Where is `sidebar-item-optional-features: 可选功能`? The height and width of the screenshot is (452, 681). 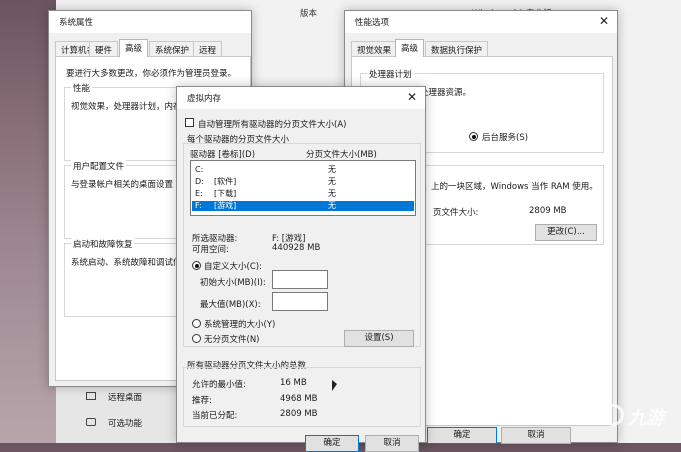 sidebar-item-optional-features: 可选功能 is located at coordinates (136, 424).